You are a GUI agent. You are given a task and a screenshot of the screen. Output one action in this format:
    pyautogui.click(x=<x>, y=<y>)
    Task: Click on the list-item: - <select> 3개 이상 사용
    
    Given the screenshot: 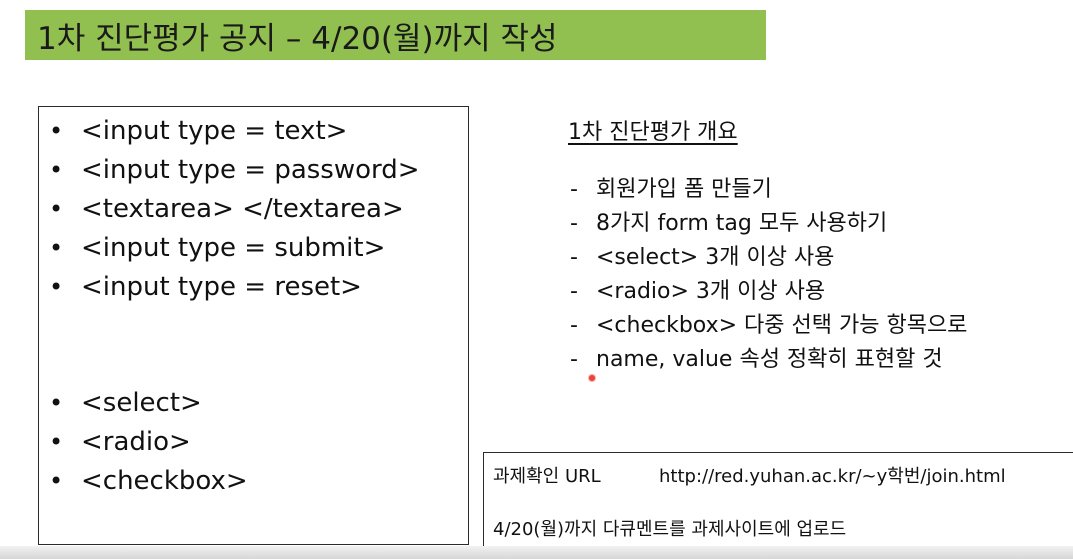 What is the action you would take?
    pyautogui.click(x=702, y=258)
    